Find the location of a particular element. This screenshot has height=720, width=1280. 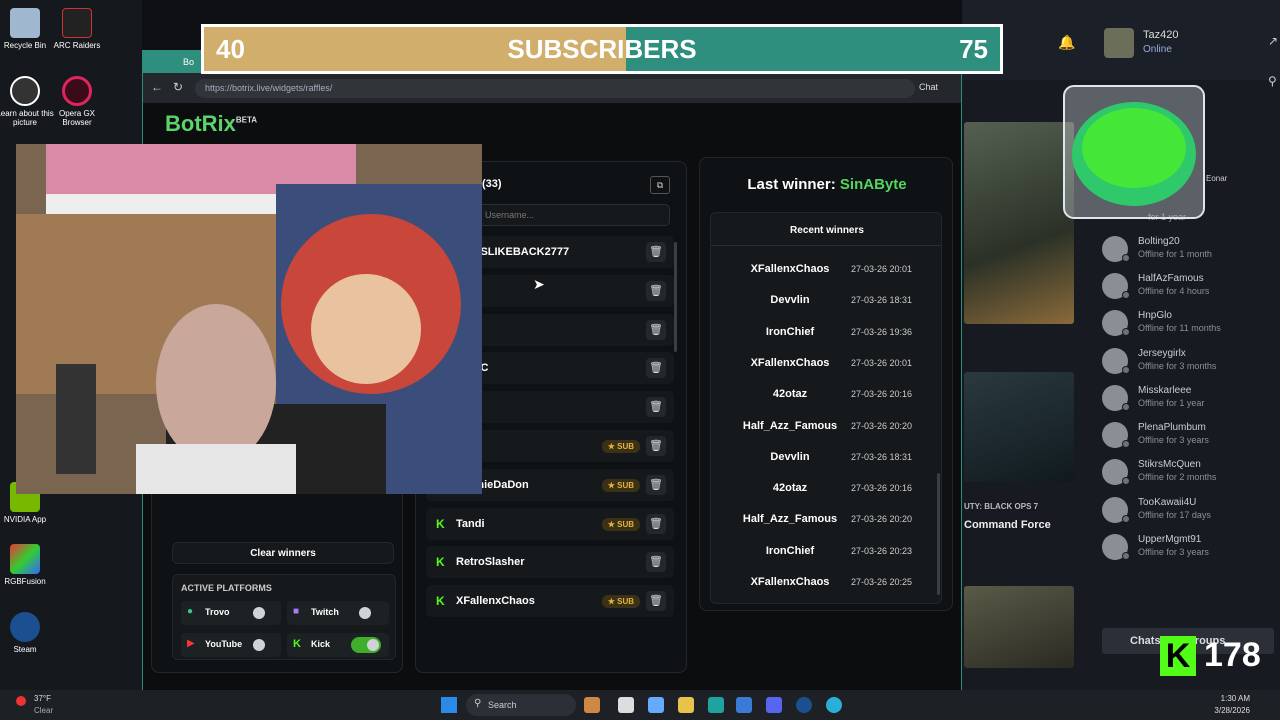

winner-name: Half_Azz_Famous is located at coordinates (790, 519).